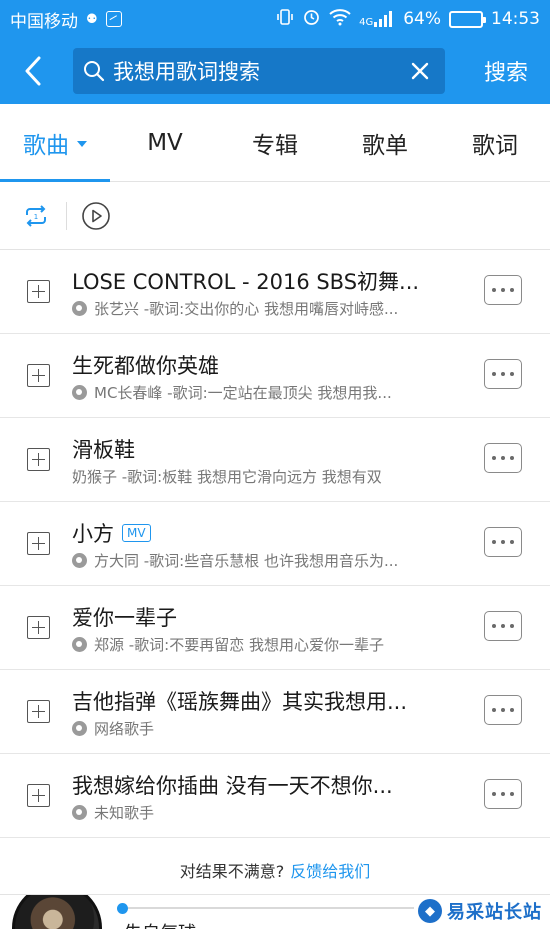 The image size is (550, 929). I want to click on song-subtitle: 网络歌手, so click(267, 728).